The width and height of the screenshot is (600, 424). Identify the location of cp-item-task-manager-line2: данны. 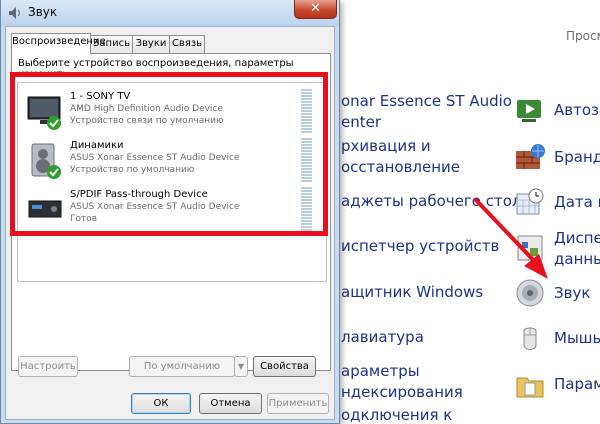
(577, 259).